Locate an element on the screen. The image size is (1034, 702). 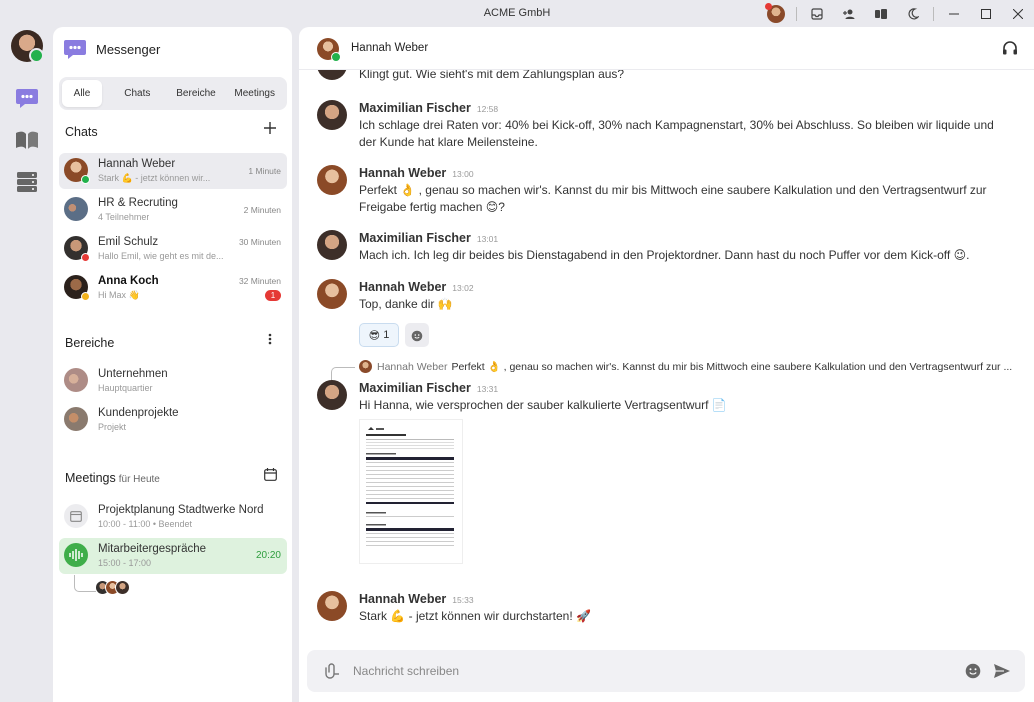
meetings-calendar-button is located at coordinates (270, 477).